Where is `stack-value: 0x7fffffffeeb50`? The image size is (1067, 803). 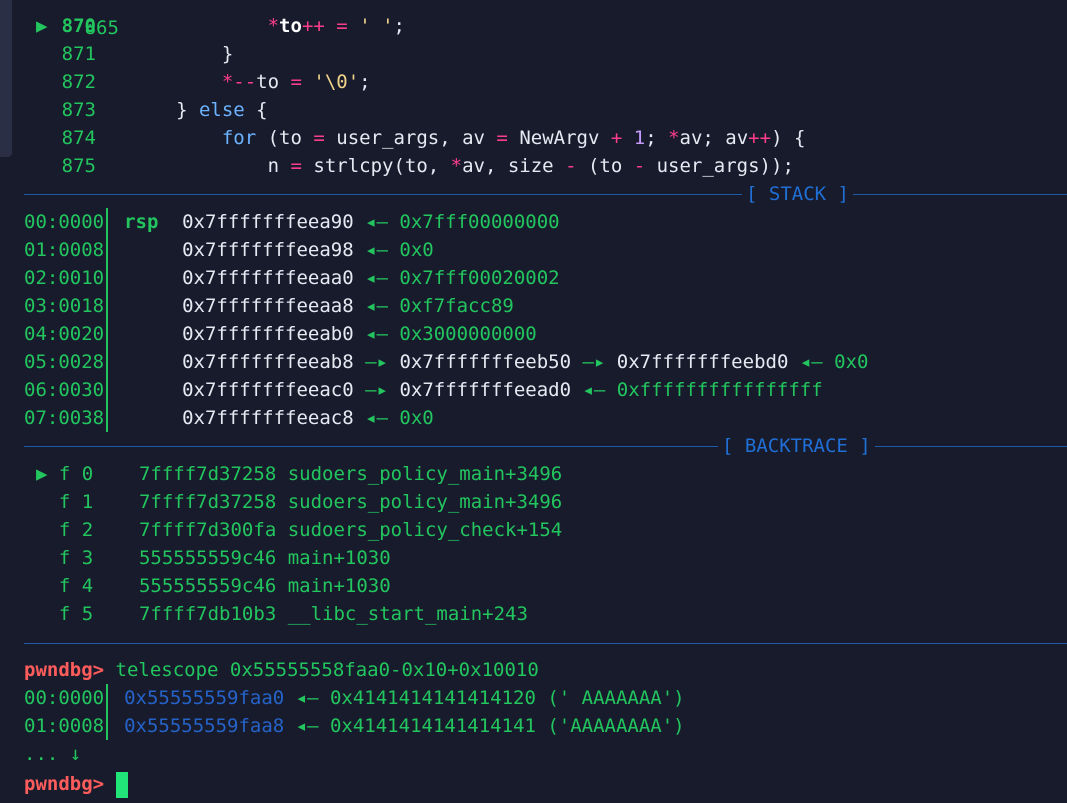
stack-value: 0x7fffffffeeb50 is located at coordinates (485, 362).